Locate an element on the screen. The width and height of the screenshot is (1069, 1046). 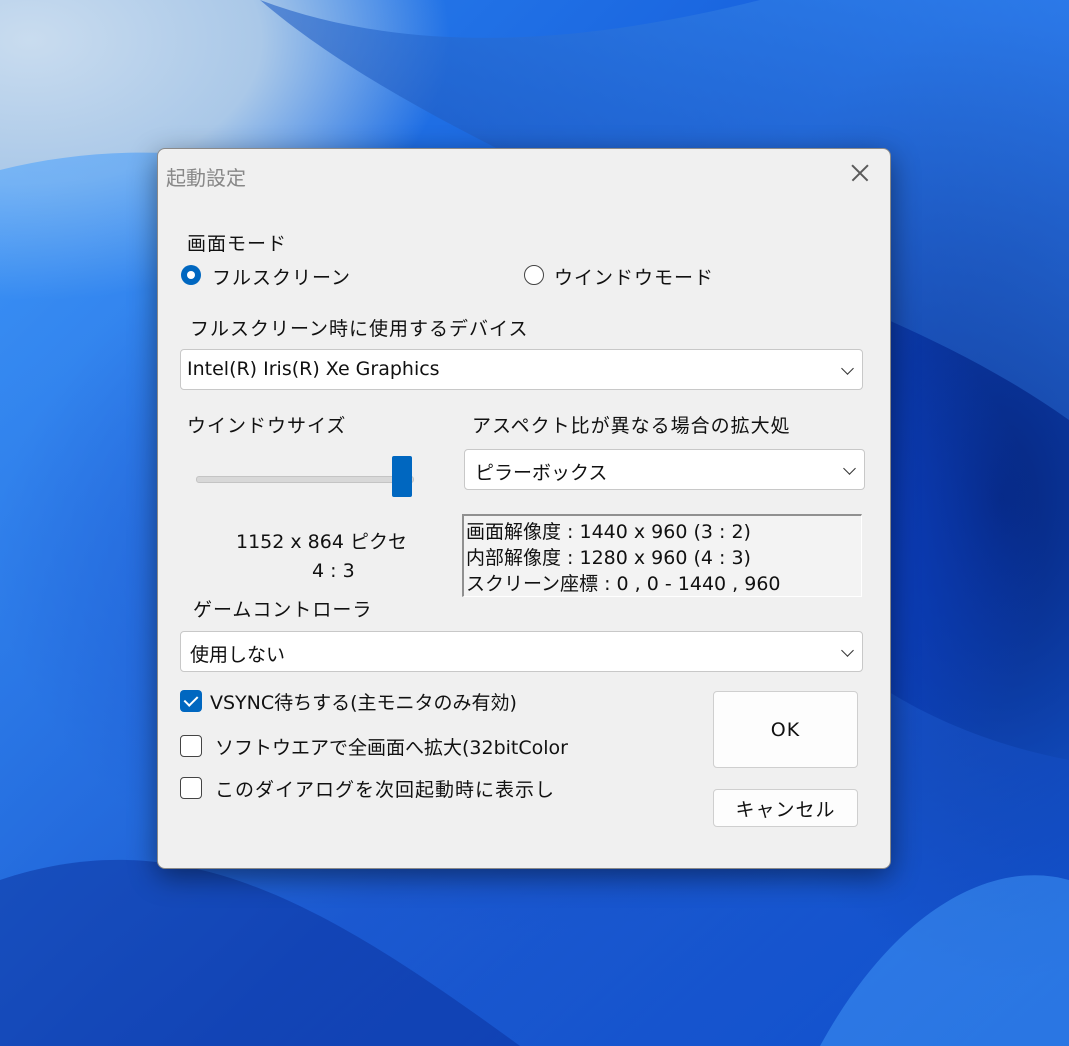
device-label: フルスクリーン時に使用するデバイス is located at coordinates (359, 329).